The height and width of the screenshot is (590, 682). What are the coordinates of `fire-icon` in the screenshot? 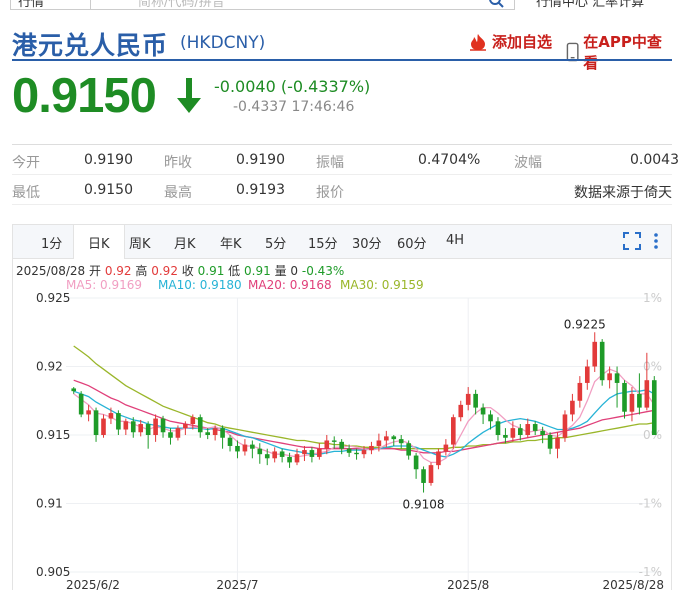 It's located at (478, 42).